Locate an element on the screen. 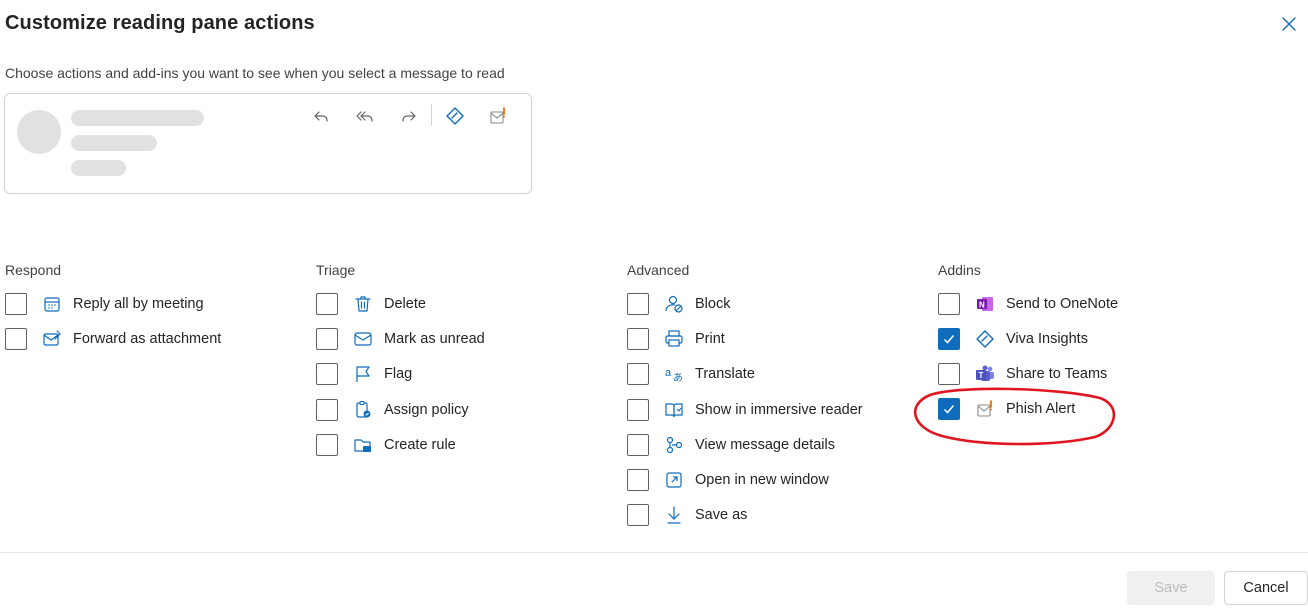 This screenshot has width=1308, height=616. option-reply-all-by-meeting: Reply all by meeting is located at coordinates (104, 304).